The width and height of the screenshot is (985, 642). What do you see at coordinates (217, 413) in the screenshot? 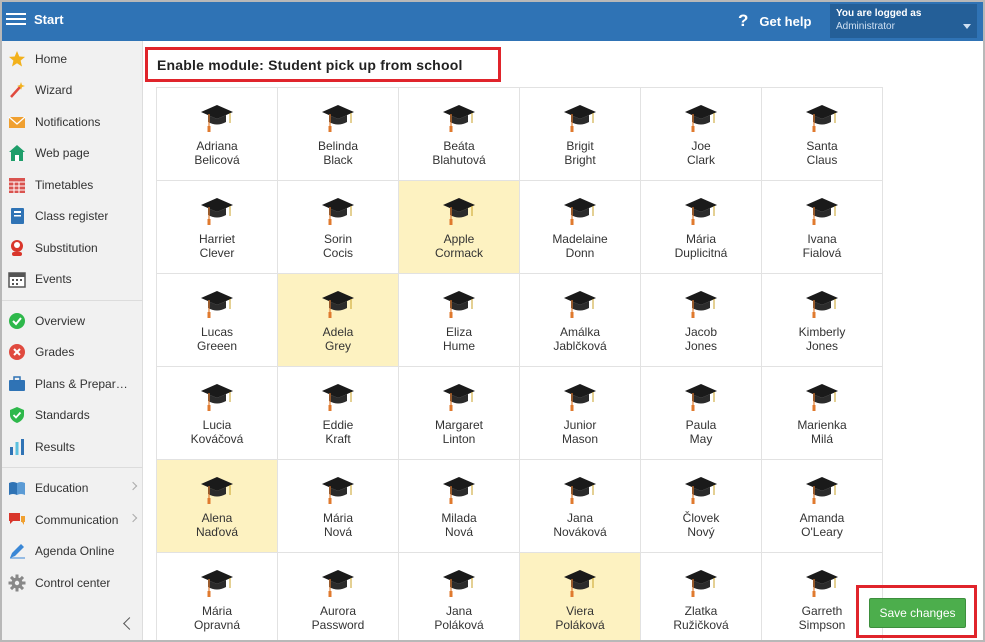
I see `student-tile: Lucia Kováčová` at bounding box center [217, 413].